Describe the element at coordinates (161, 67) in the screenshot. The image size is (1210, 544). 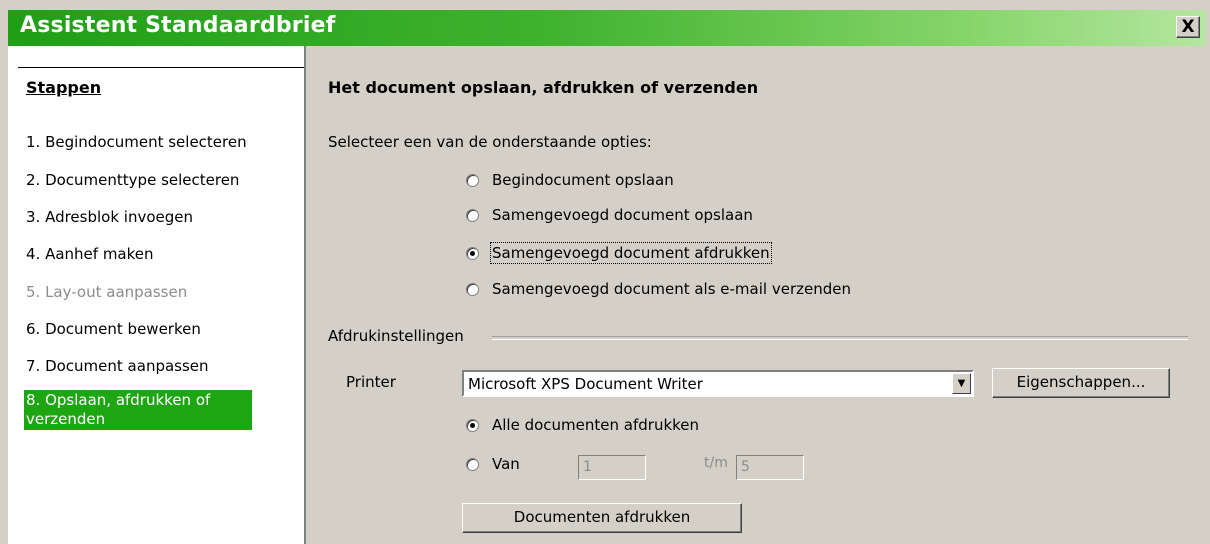
I see `steps-divider` at that location.